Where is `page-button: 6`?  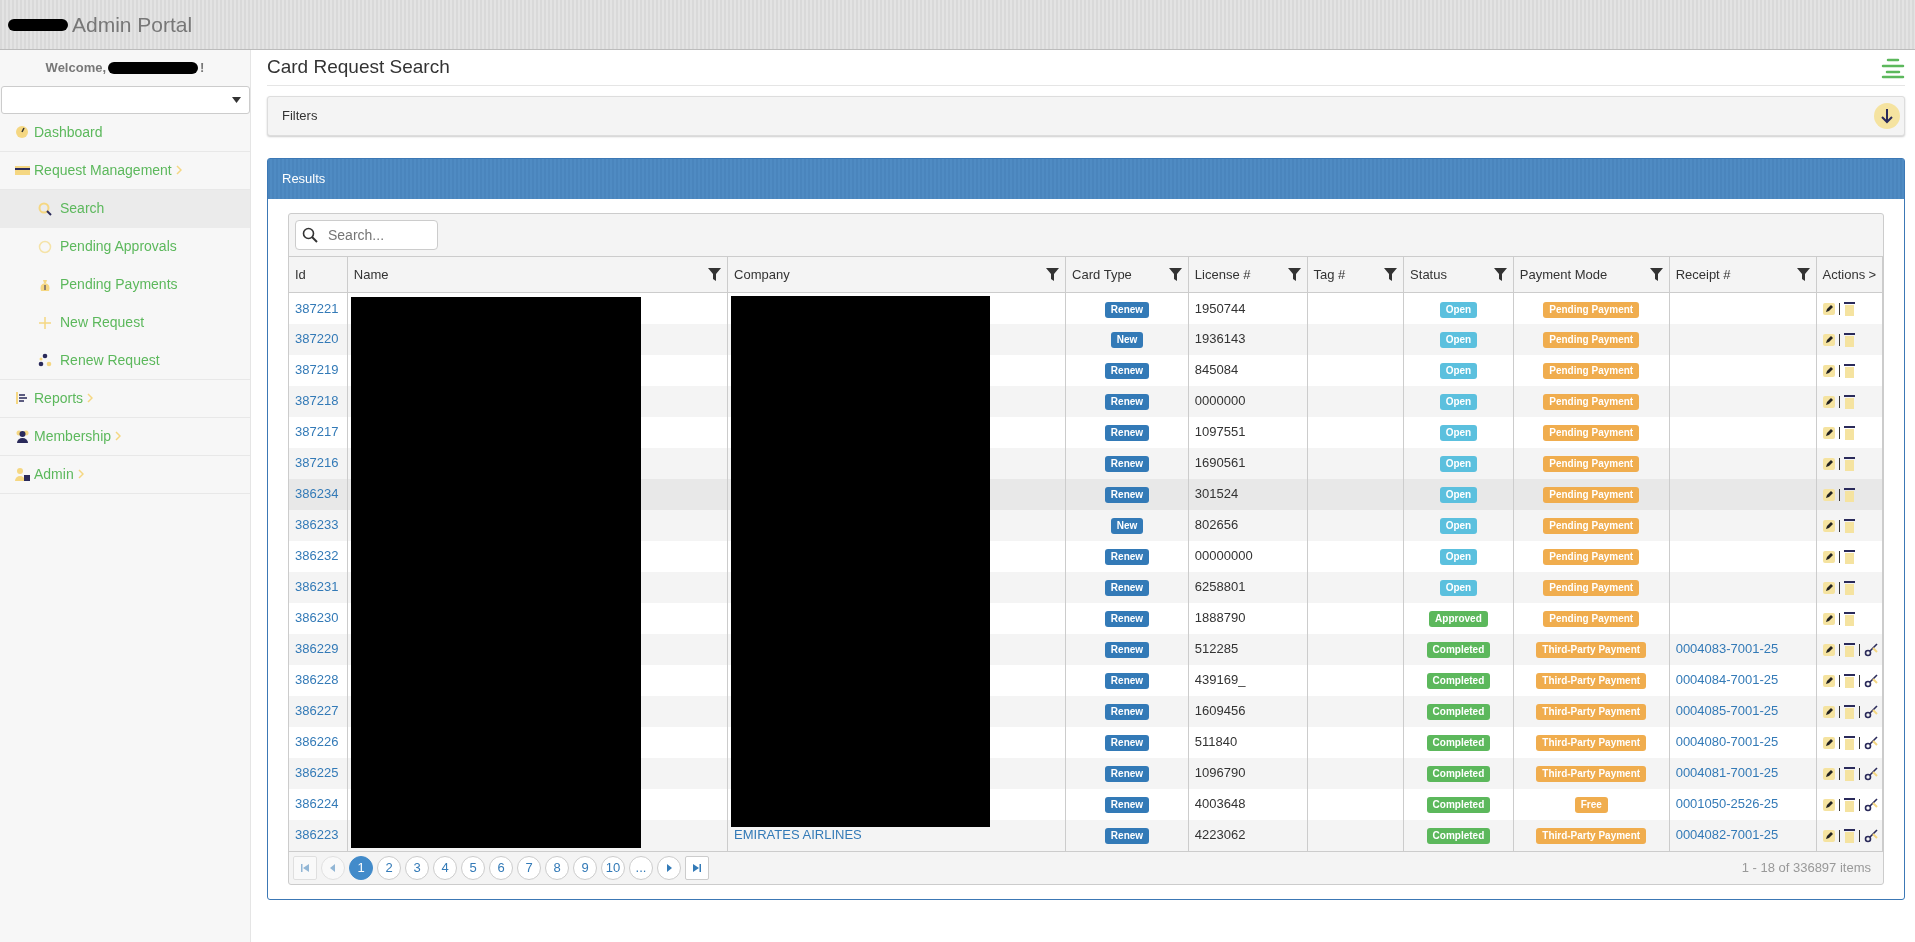 page-button: 6 is located at coordinates (501, 867).